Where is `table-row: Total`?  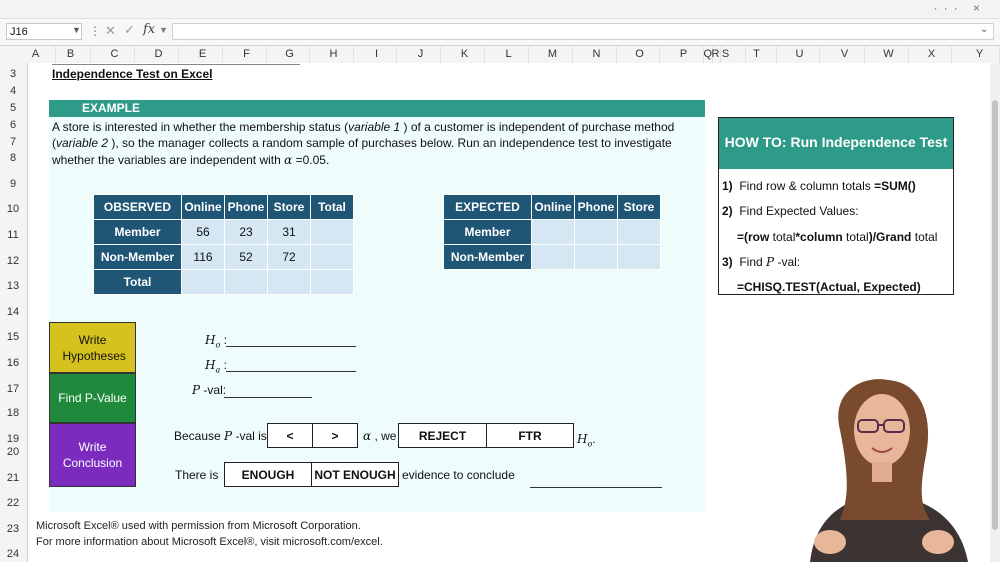
table-row: Total is located at coordinates (223, 282).